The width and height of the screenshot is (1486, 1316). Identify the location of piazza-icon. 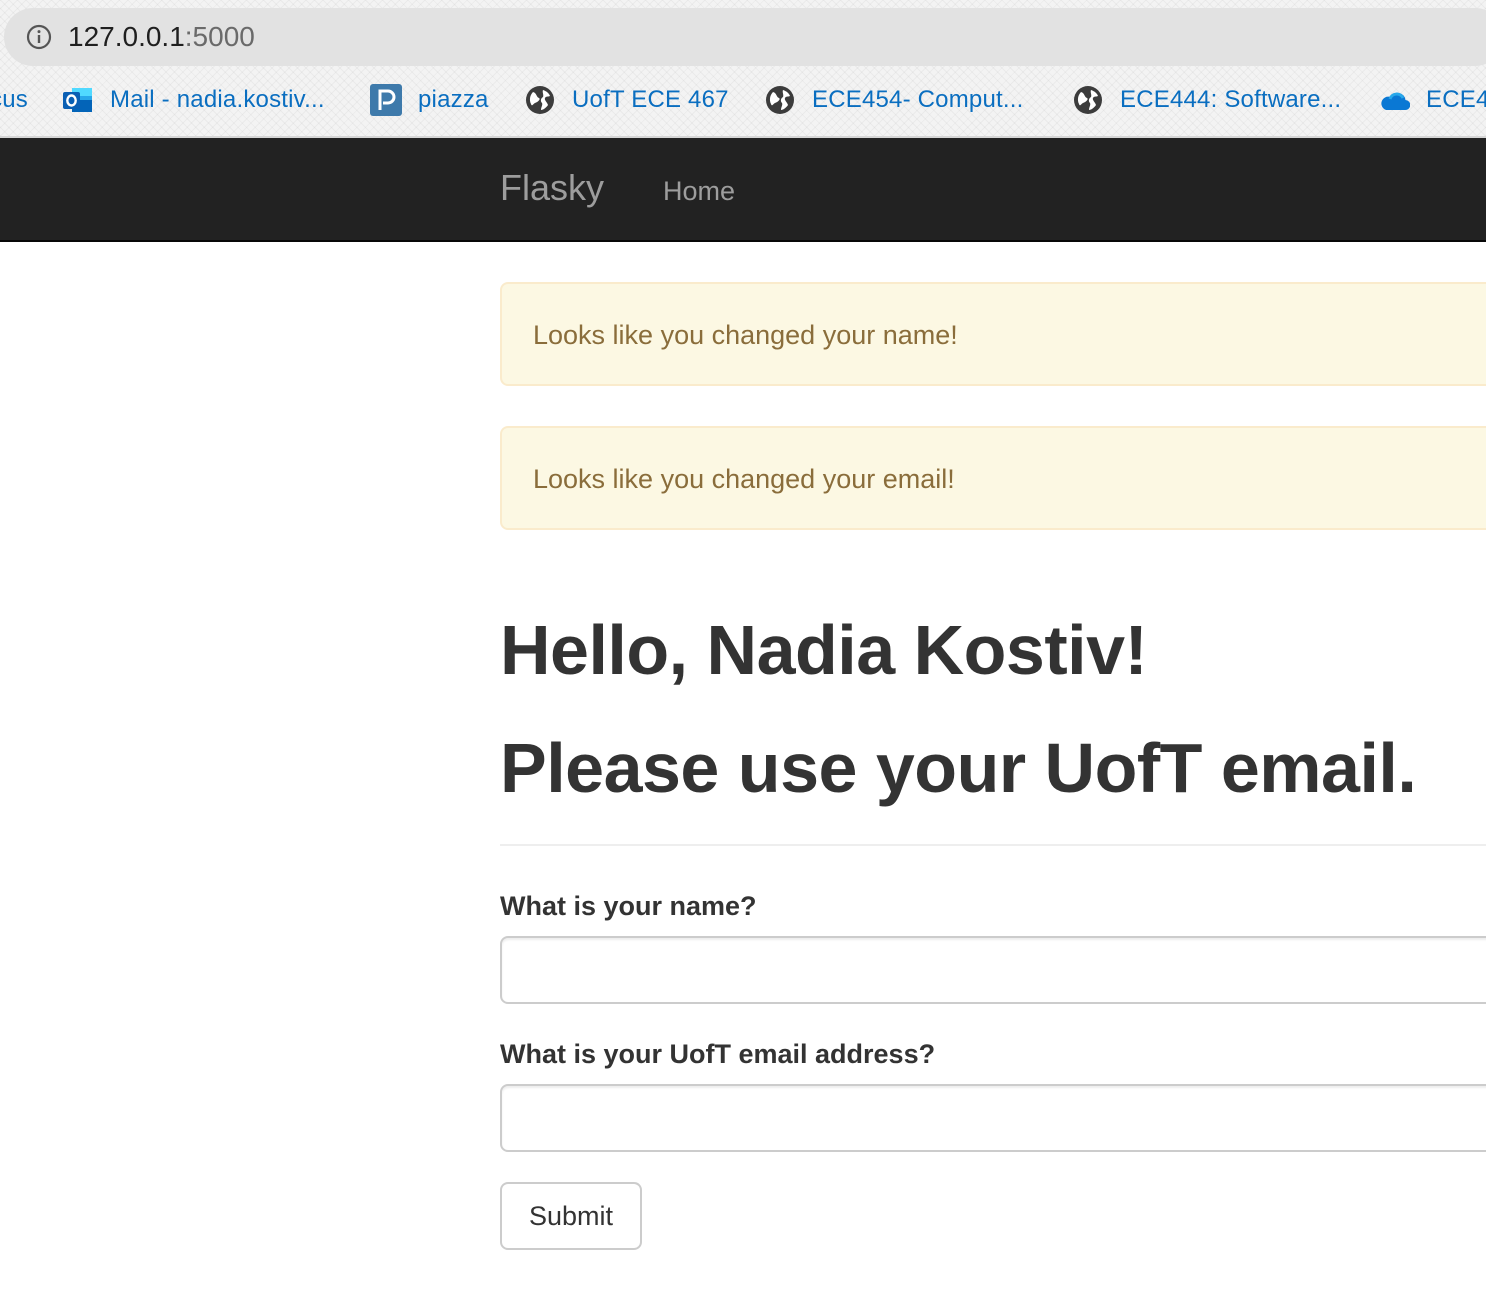
(386, 100).